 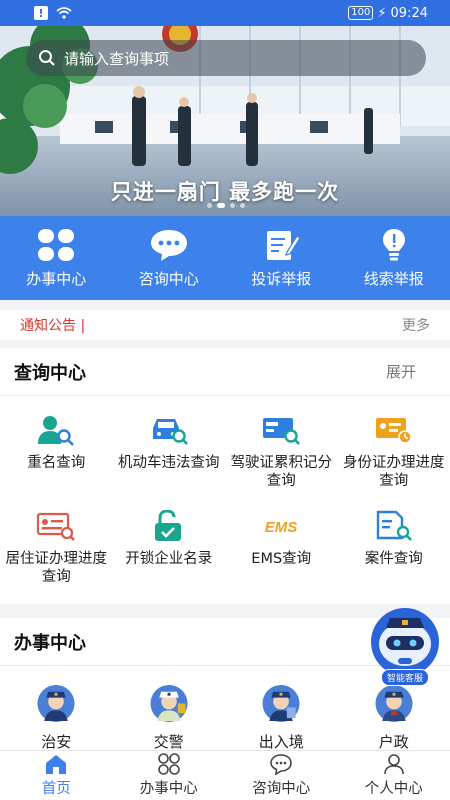 I want to click on quick-nav-clue-report: 线索举报, so click(x=394, y=258).